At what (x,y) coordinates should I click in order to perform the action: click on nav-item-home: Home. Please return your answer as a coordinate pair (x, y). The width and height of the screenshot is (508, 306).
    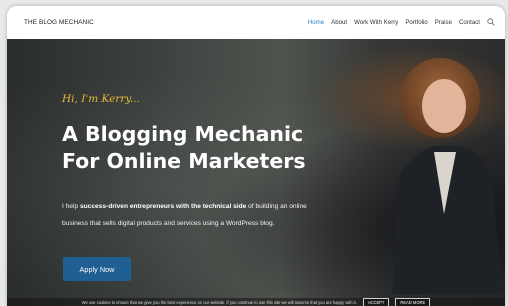
    Looking at the image, I should click on (316, 22).